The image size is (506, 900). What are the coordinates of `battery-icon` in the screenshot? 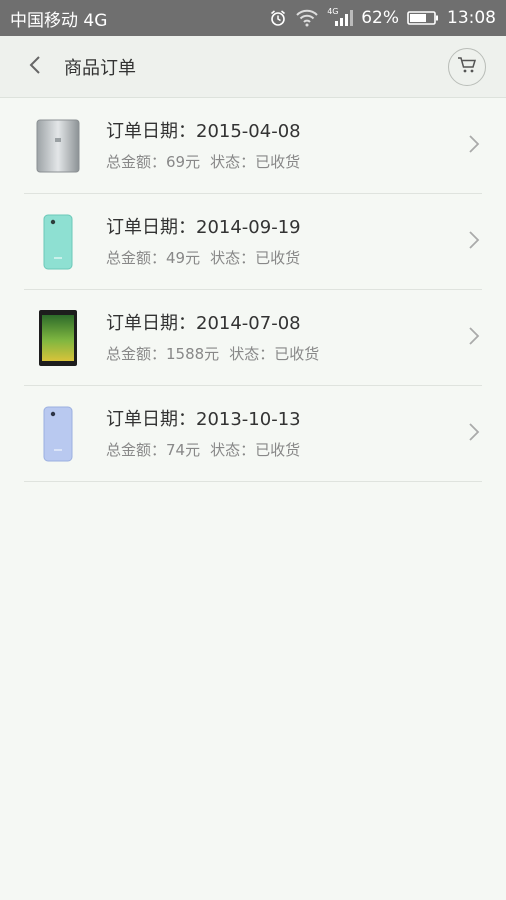 It's located at (423, 18).